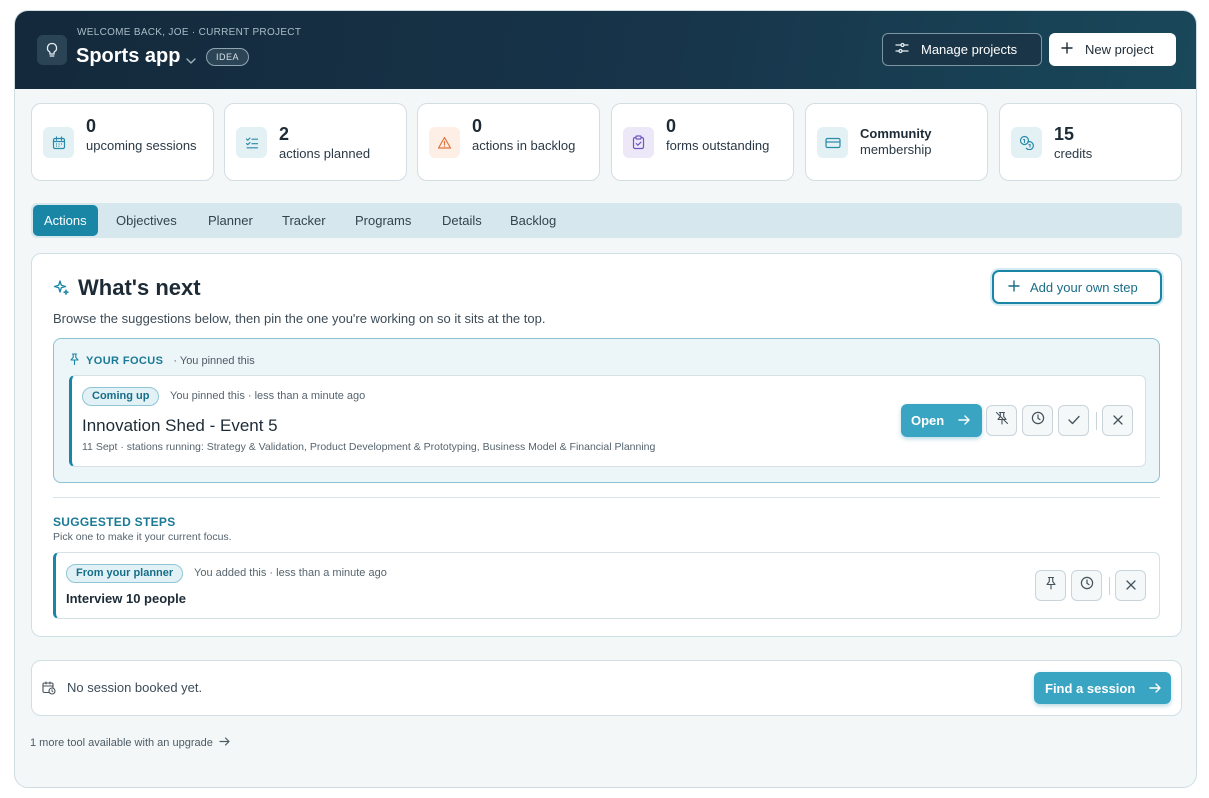 Image resolution: width=1209 pixels, height=798 pixels. Describe the element at coordinates (251, 142) in the screenshot. I see `checklist-icon` at that location.